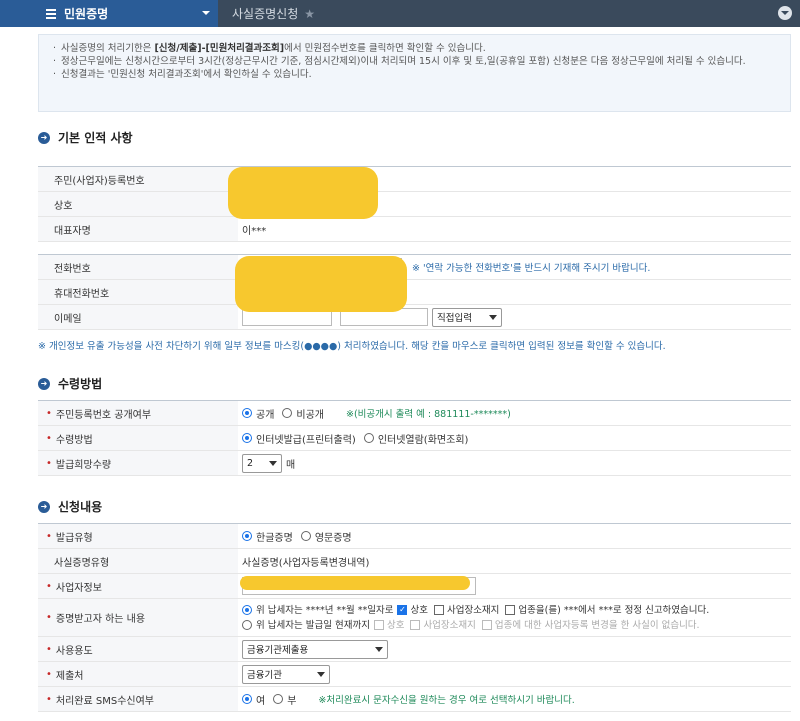 The image size is (800, 721). I want to click on favorite-star-icon: ★, so click(309, 14).